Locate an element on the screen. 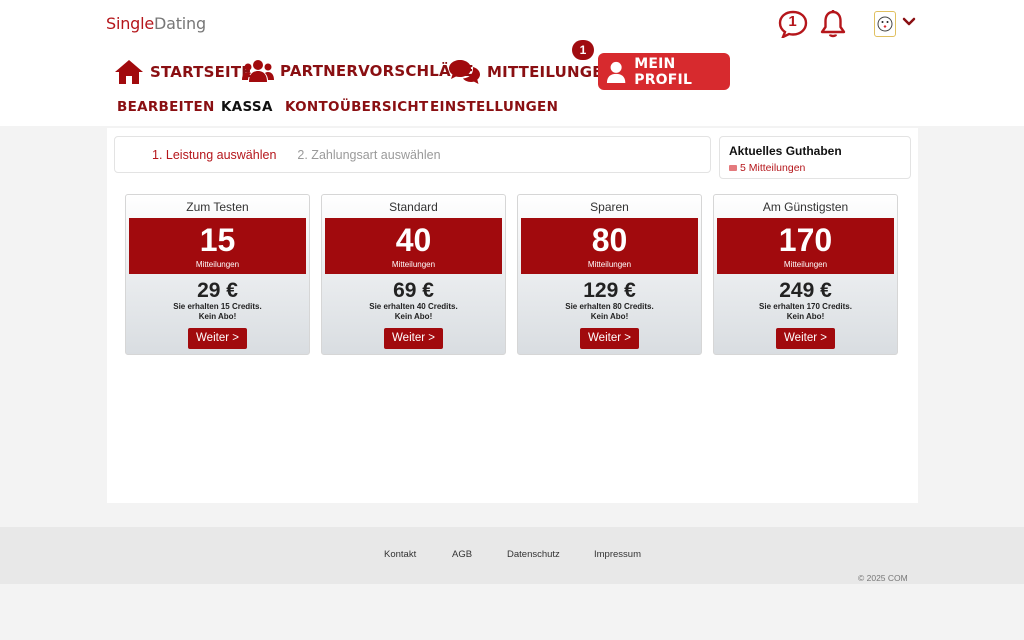  avatar is located at coordinates (885, 24).